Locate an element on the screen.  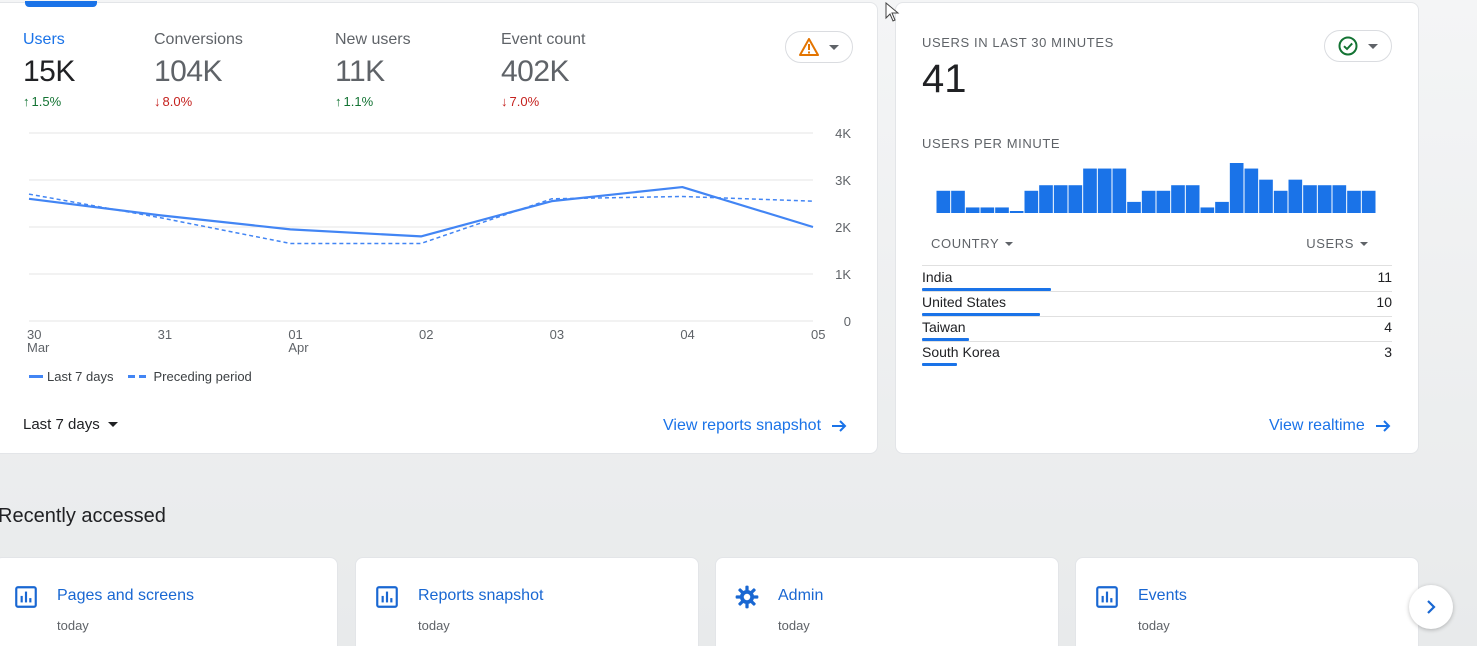
view-realtime-link: View realtime is located at coordinates (1330, 426).